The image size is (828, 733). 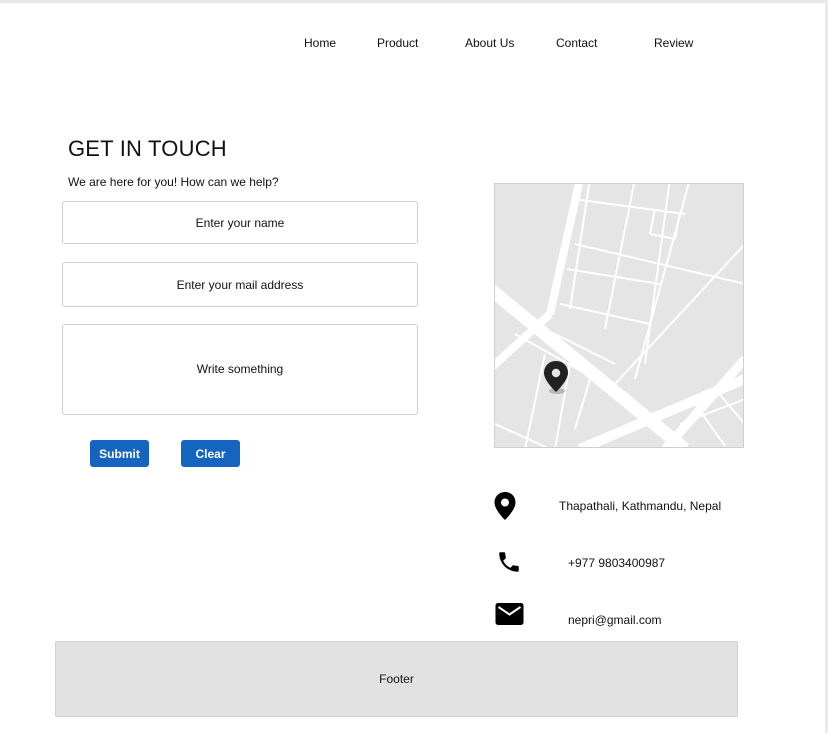 I want to click on address-text: Thapathali, Kathmandu, Nepal, so click(x=640, y=506).